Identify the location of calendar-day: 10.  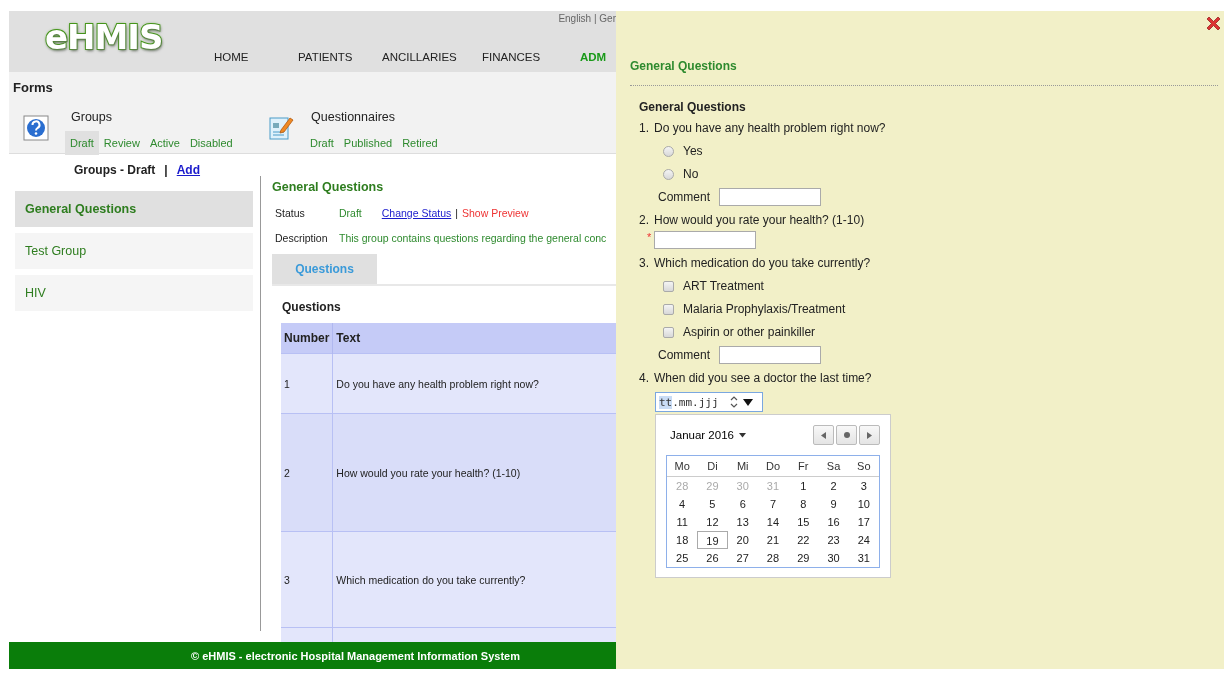
(863, 504).